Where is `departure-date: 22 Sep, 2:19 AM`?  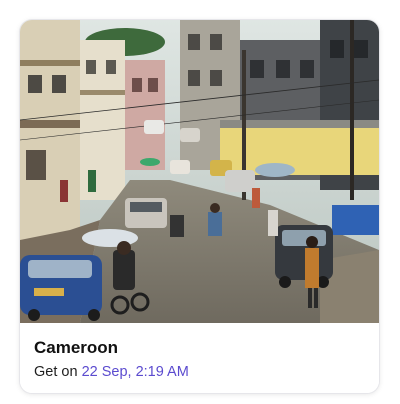
departure-date: 22 Sep, 2:19 AM is located at coordinates (135, 372).